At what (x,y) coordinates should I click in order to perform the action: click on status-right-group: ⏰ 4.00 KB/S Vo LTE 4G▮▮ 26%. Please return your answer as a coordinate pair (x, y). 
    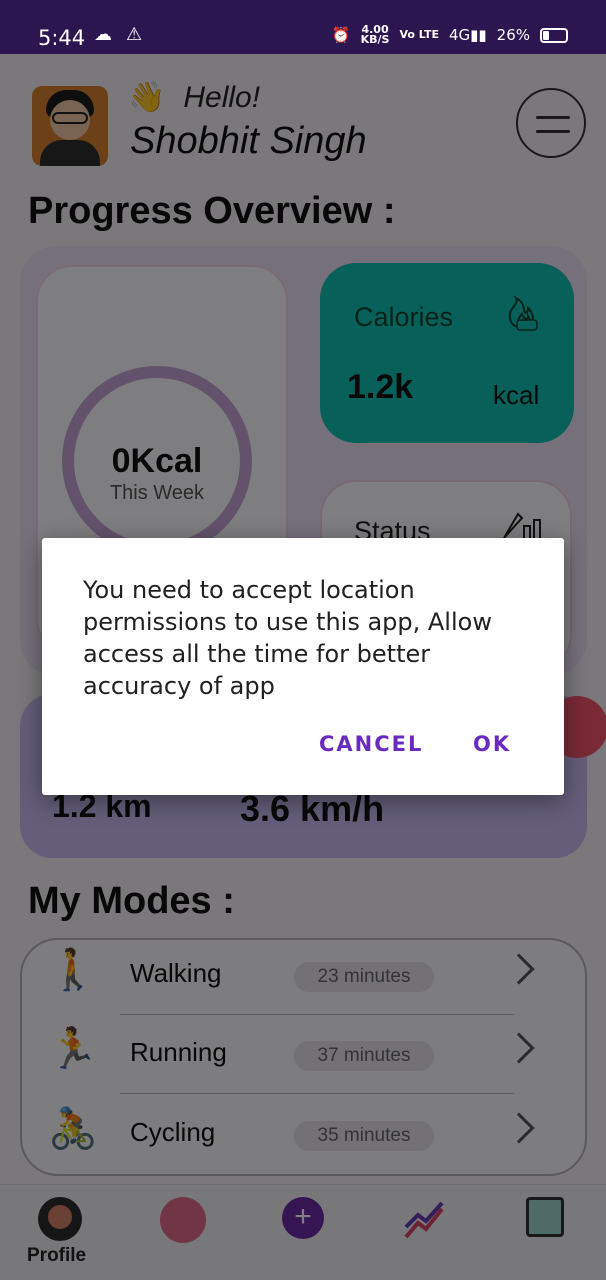
    Looking at the image, I should click on (449, 35).